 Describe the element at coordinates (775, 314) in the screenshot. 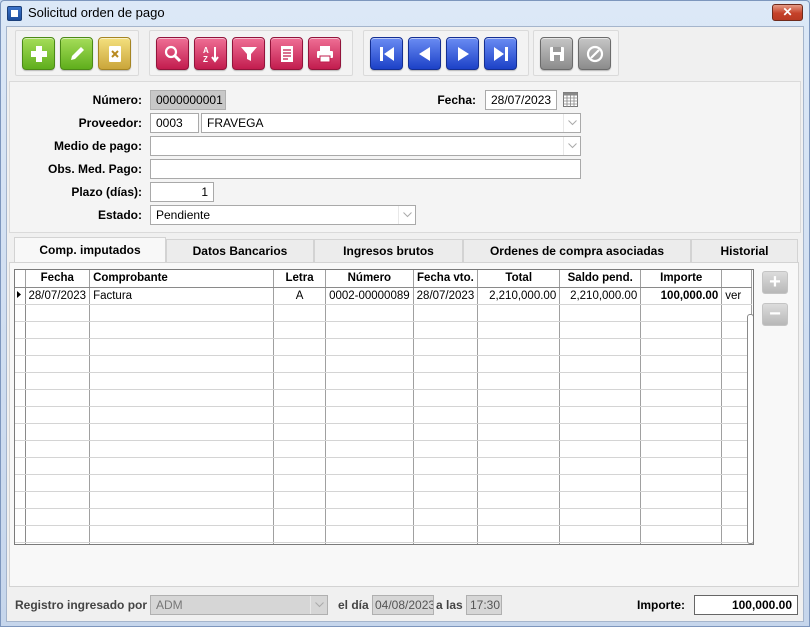

I see `remove-row-button: −` at that location.